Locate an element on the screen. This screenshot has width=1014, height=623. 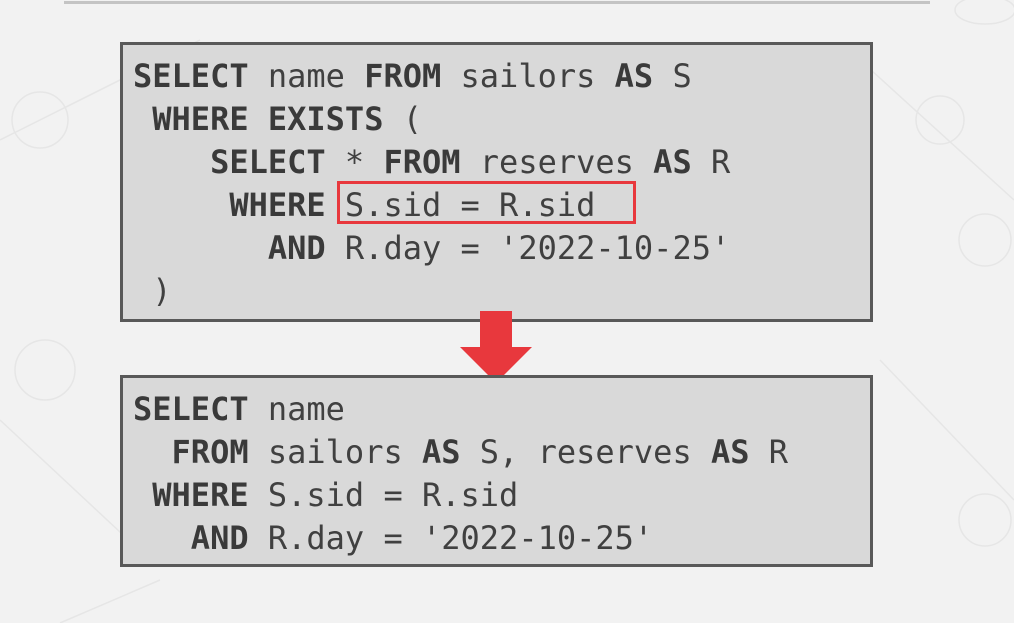
sql-text: S is located at coordinates (672, 76).